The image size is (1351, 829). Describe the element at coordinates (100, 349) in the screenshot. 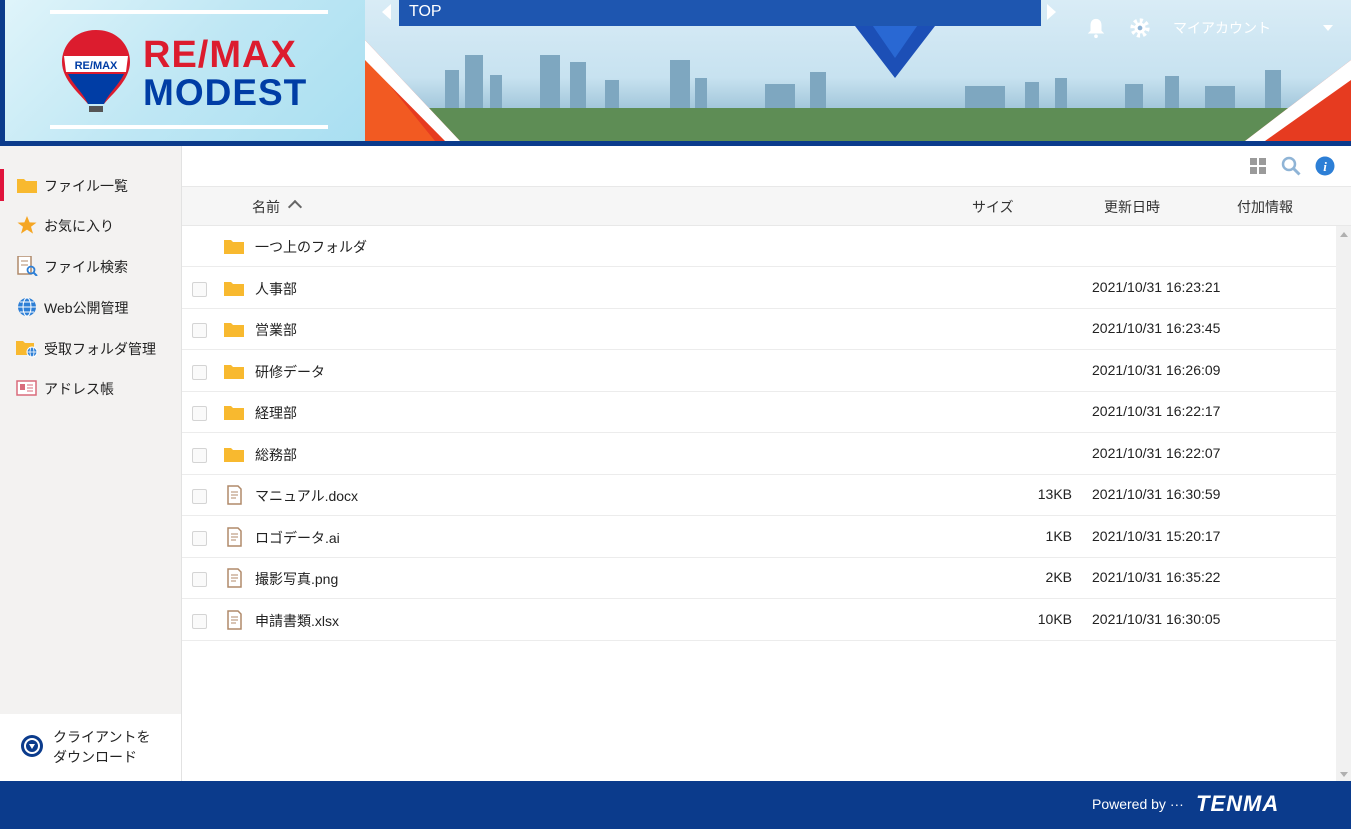

I see `sidebar-item-label: 受取フォルダ管理` at that location.